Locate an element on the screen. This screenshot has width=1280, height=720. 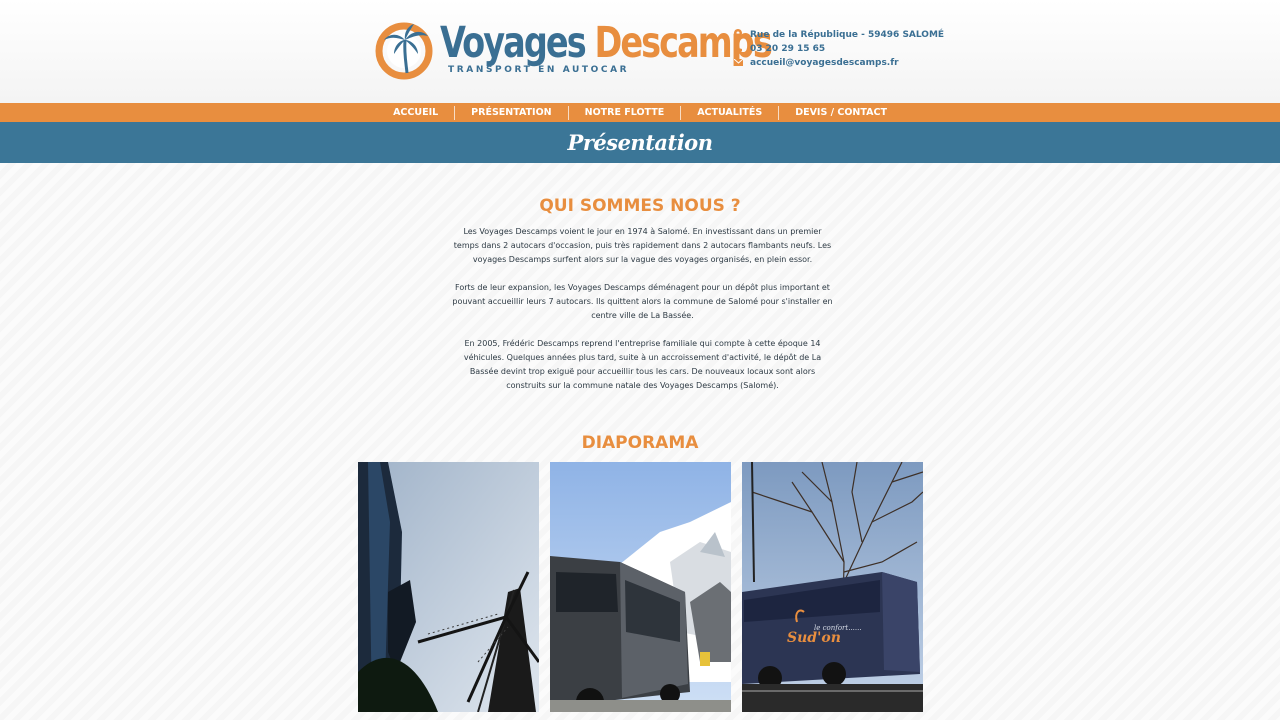
page-banner: Présentation is located at coordinates (640, 142).